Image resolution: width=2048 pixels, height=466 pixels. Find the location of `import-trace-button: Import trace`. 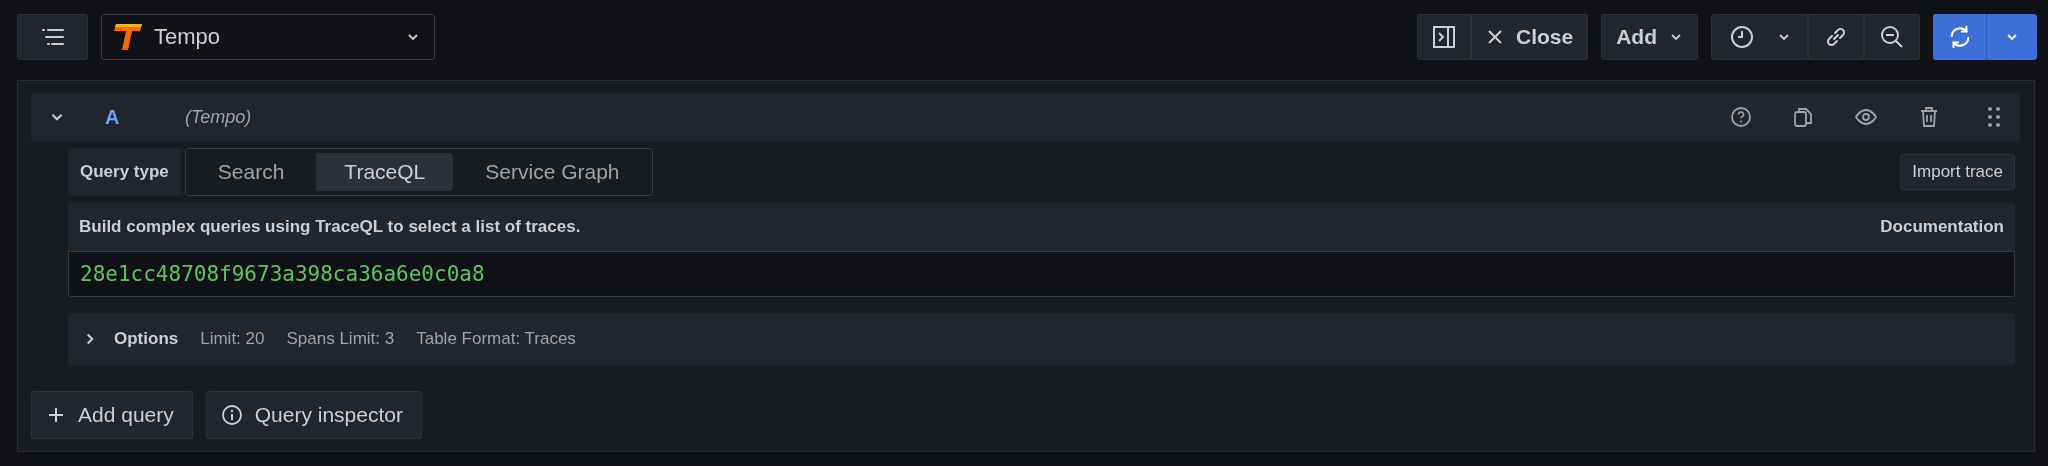

import-trace-button: Import trace is located at coordinates (1957, 172).